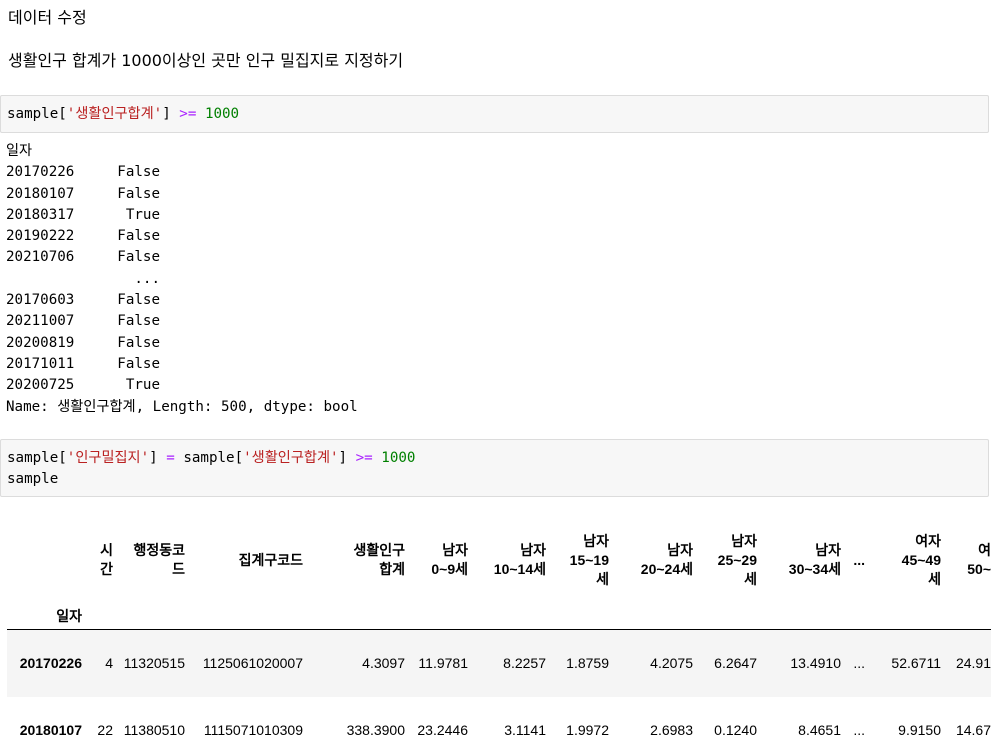  I want to click on column-header-line: 드, so click(178, 569).